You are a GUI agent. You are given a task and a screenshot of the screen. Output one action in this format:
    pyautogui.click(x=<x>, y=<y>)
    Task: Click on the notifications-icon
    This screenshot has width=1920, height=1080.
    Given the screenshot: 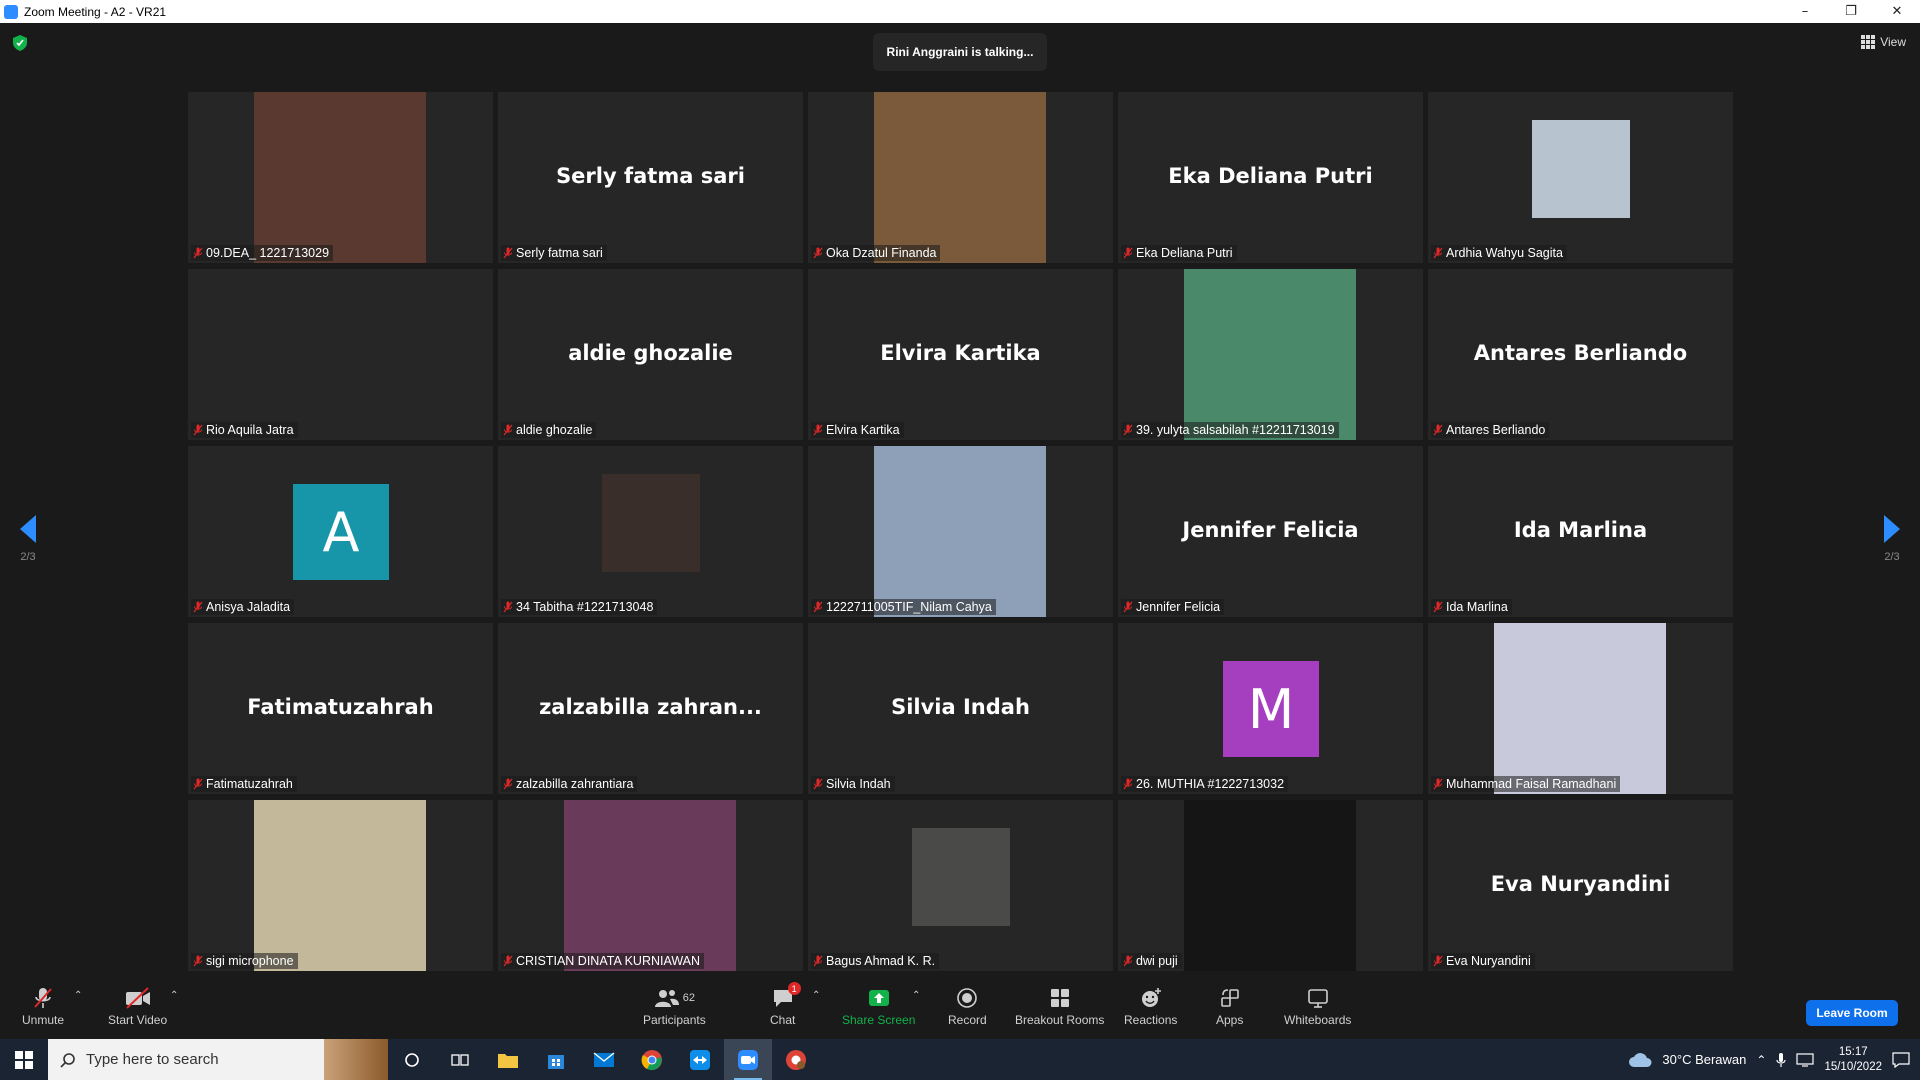 What is the action you would take?
    pyautogui.click(x=1901, y=1059)
    